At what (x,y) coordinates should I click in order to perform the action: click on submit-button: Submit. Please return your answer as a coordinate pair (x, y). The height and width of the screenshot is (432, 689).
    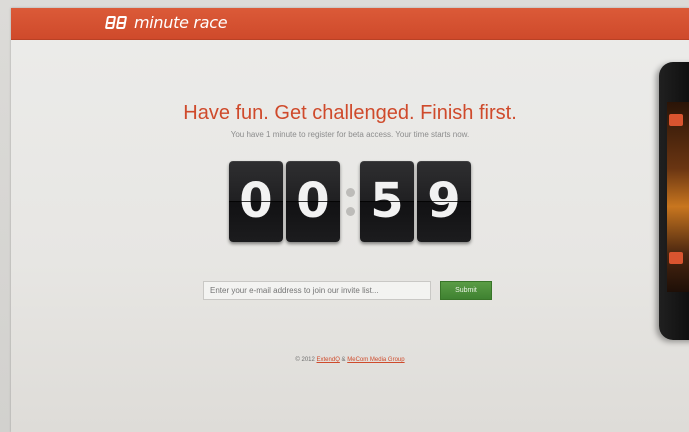
    Looking at the image, I should click on (466, 290).